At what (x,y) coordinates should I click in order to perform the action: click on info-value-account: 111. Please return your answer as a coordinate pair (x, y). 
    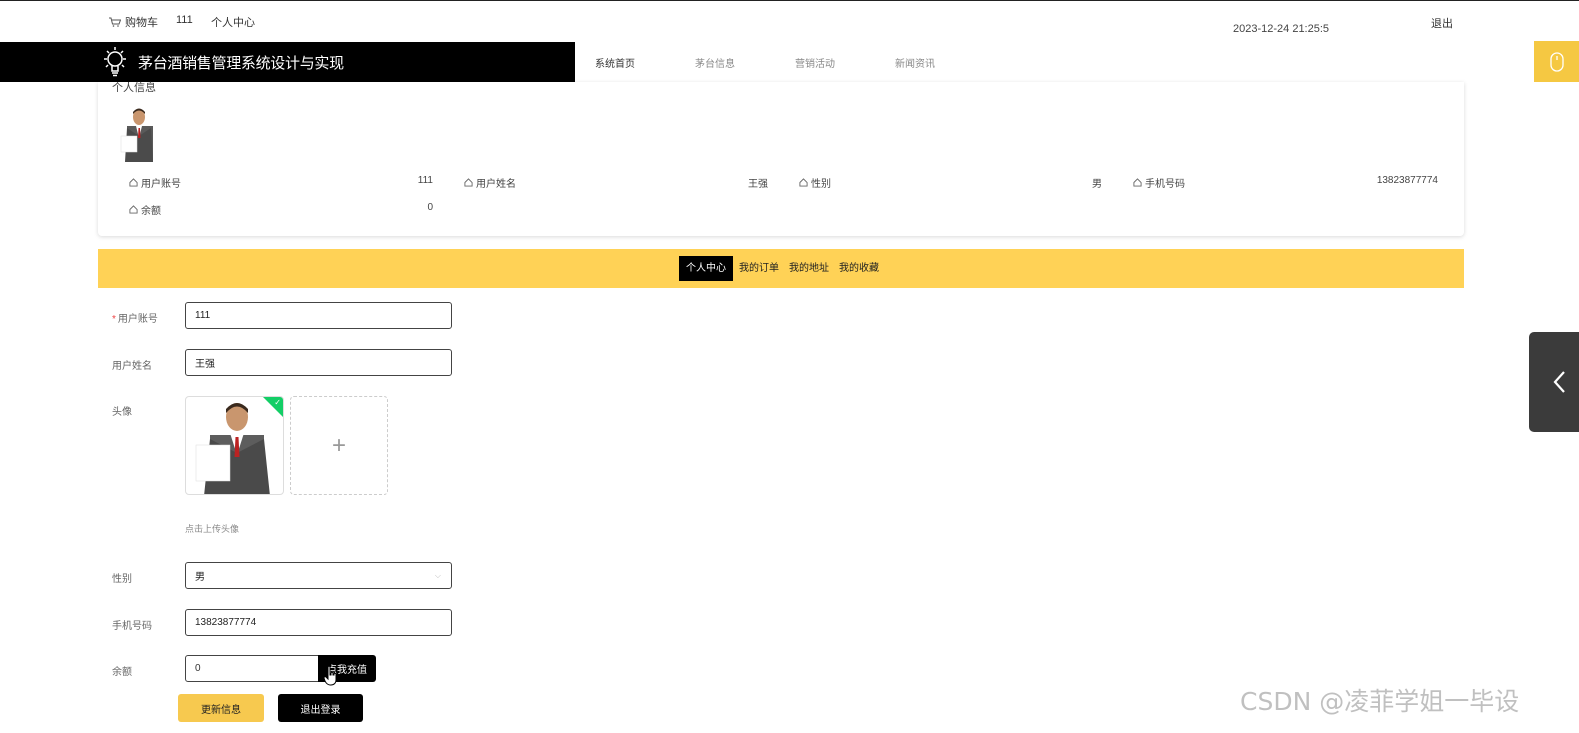
    Looking at the image, I should click on (425, 180).